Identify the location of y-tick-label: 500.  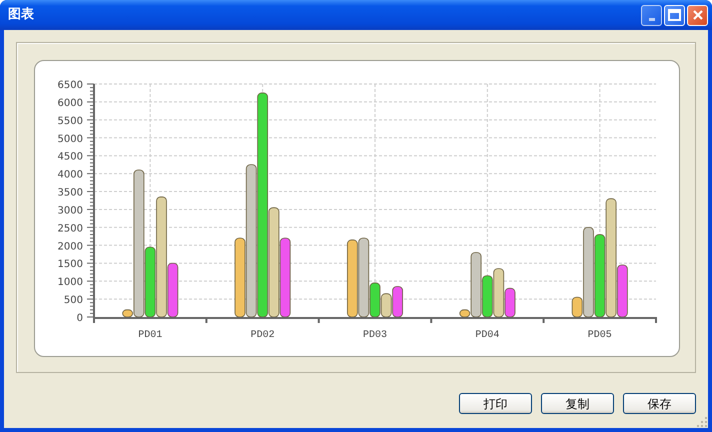
(73, 300).